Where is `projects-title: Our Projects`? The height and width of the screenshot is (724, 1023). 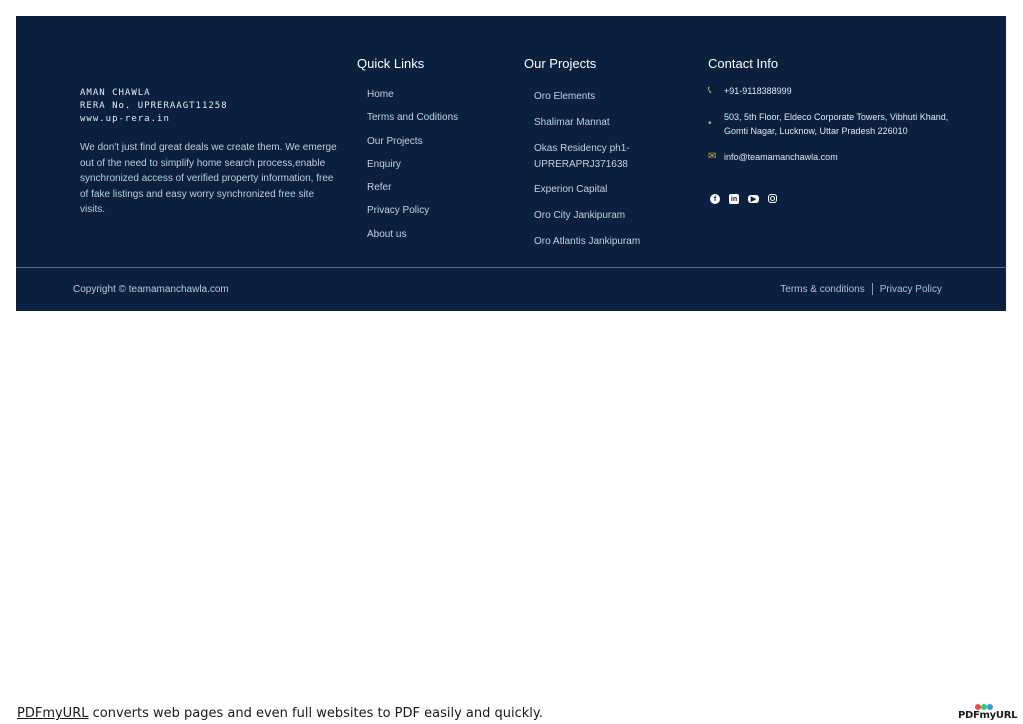
projects-title: Our Projects is located at coordinates (560, 63).